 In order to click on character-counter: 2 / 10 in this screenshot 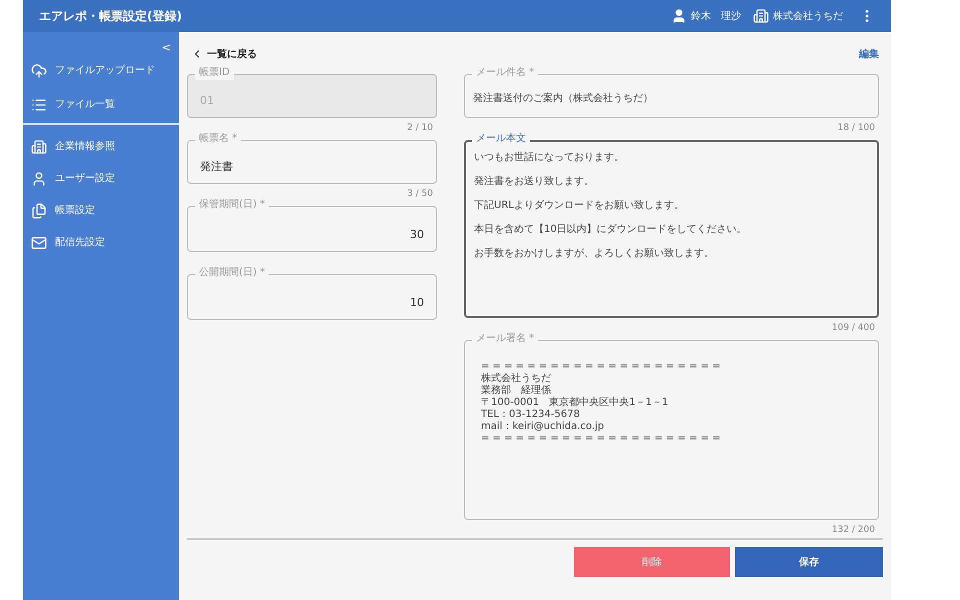, I will do `click(420, 129)`.